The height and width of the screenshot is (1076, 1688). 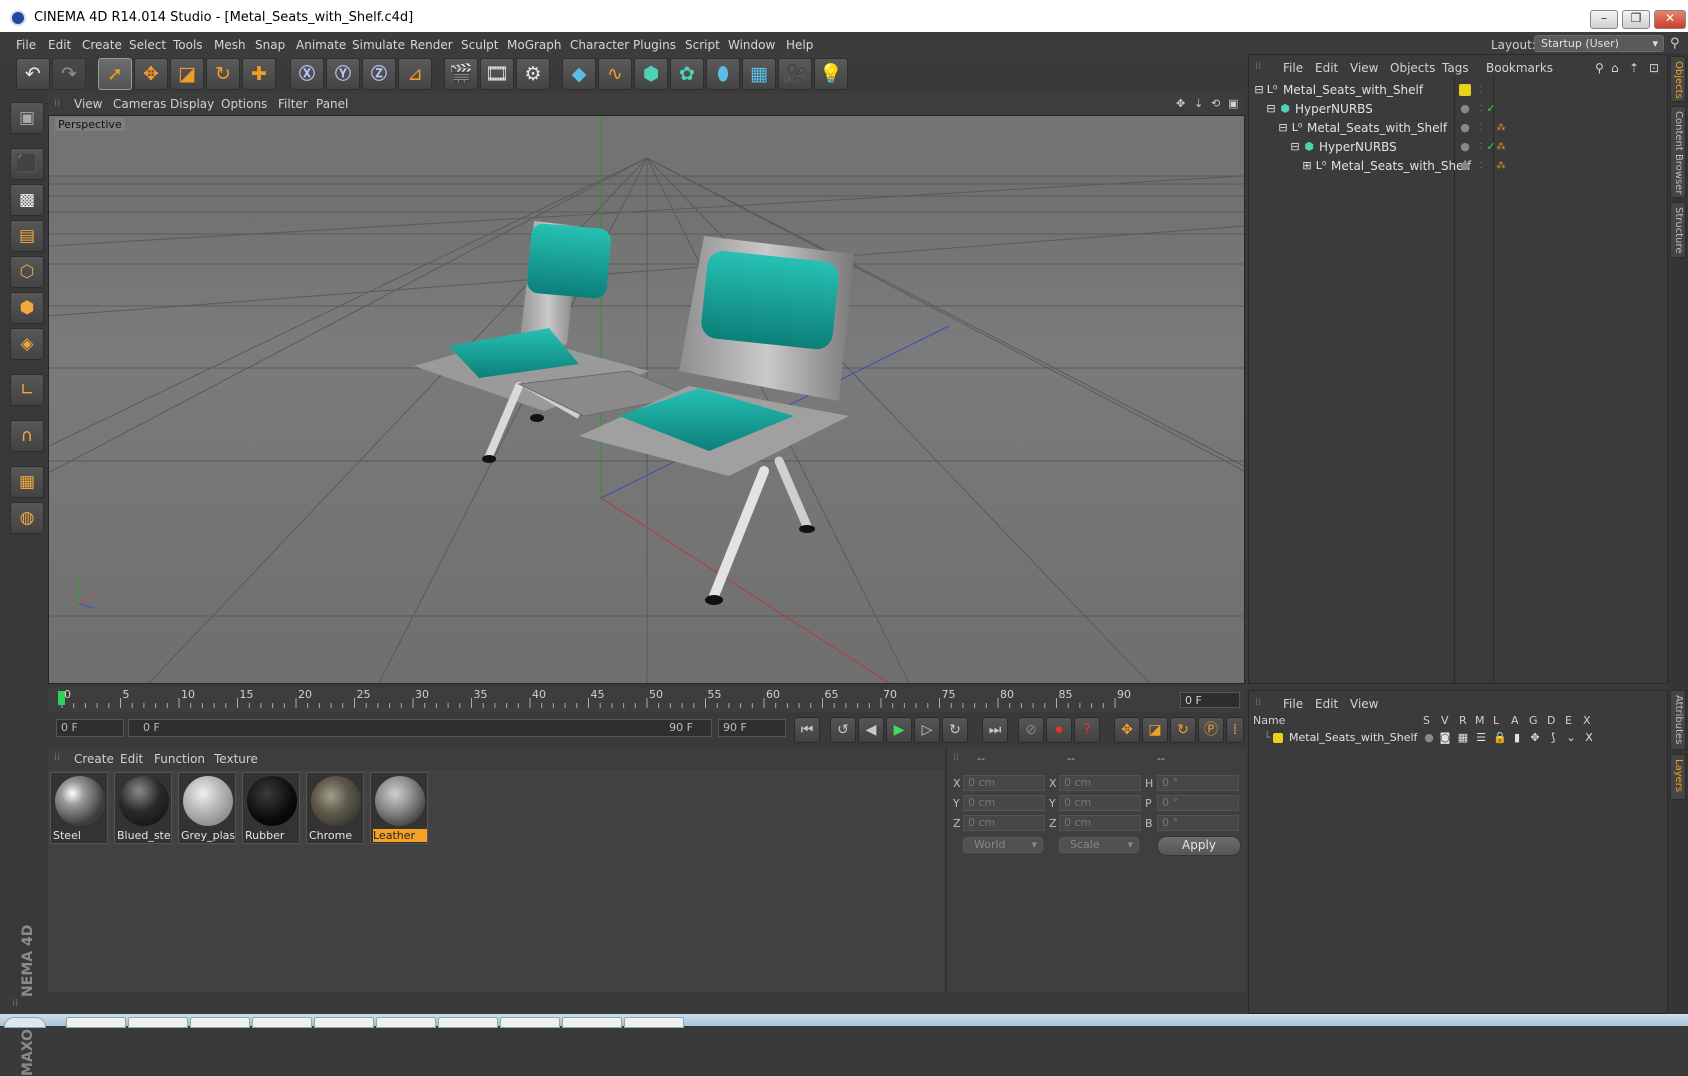 I want to click on size-x-field: 0 cm, so click(x=1100, y=783).